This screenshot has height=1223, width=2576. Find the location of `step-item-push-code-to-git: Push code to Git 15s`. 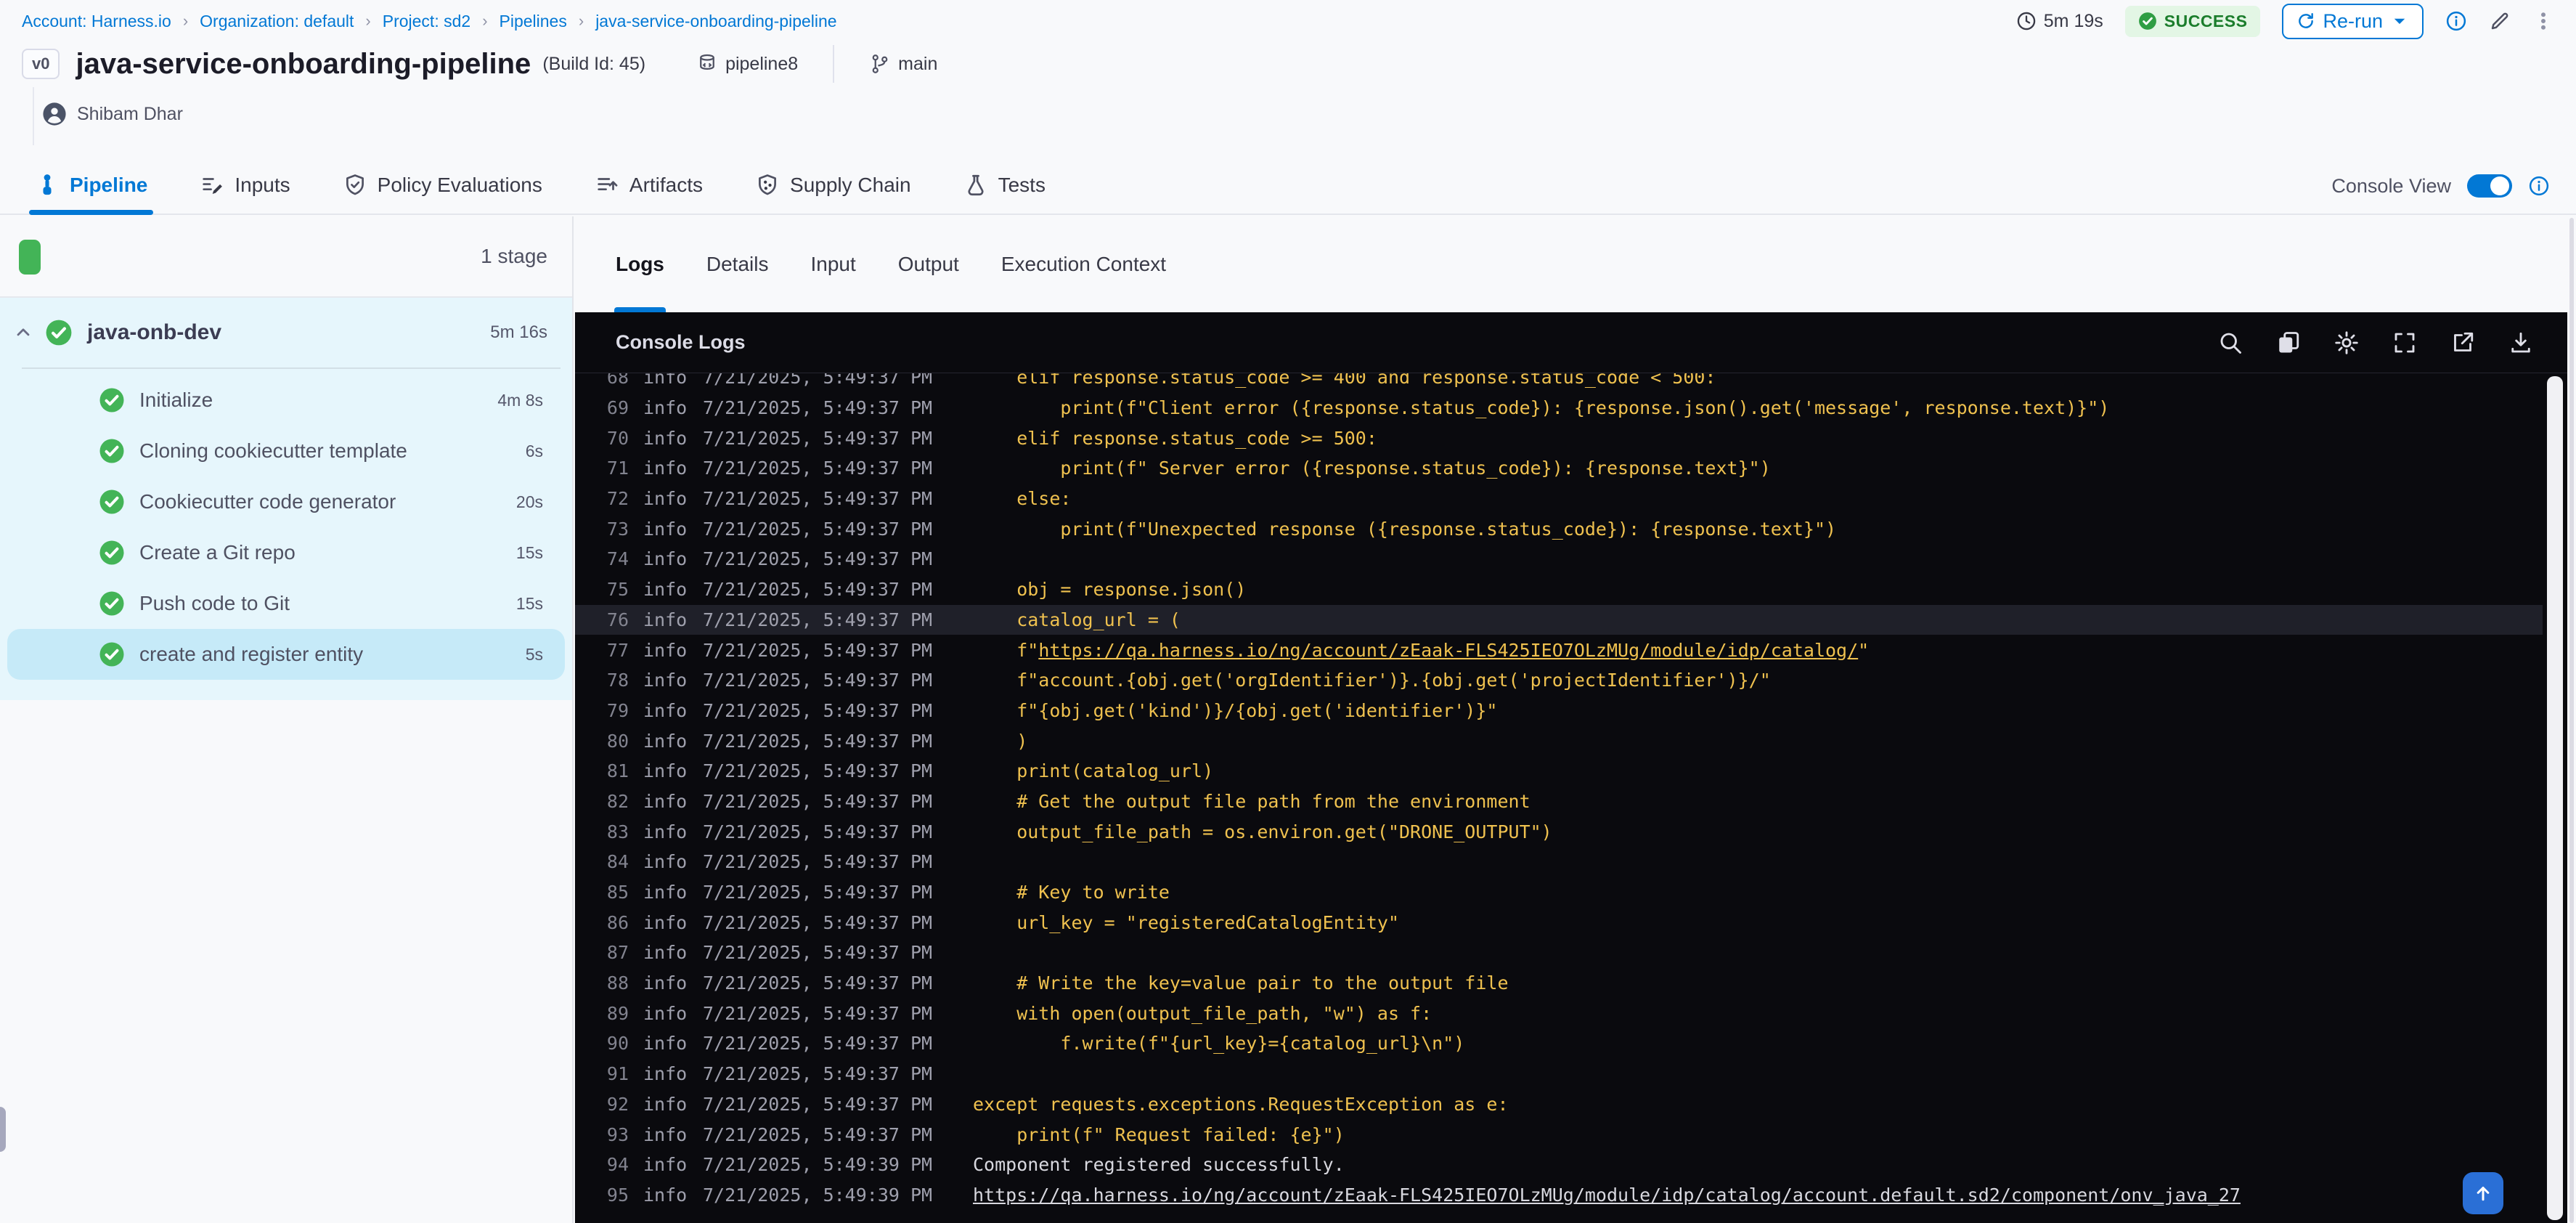

step-item-push-code-to-git: Push code to Git 15s is located at coordinates (286, 603).